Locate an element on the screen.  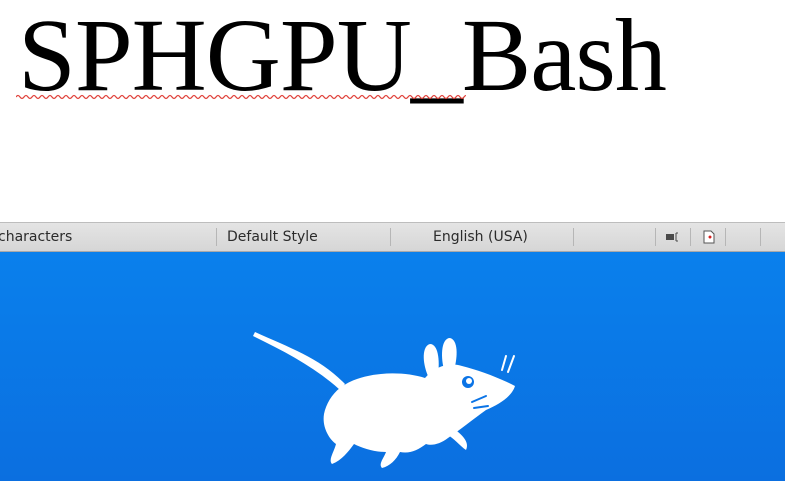
status-bar: characters Default Style English (USA) is located at coordinates (392, 237).